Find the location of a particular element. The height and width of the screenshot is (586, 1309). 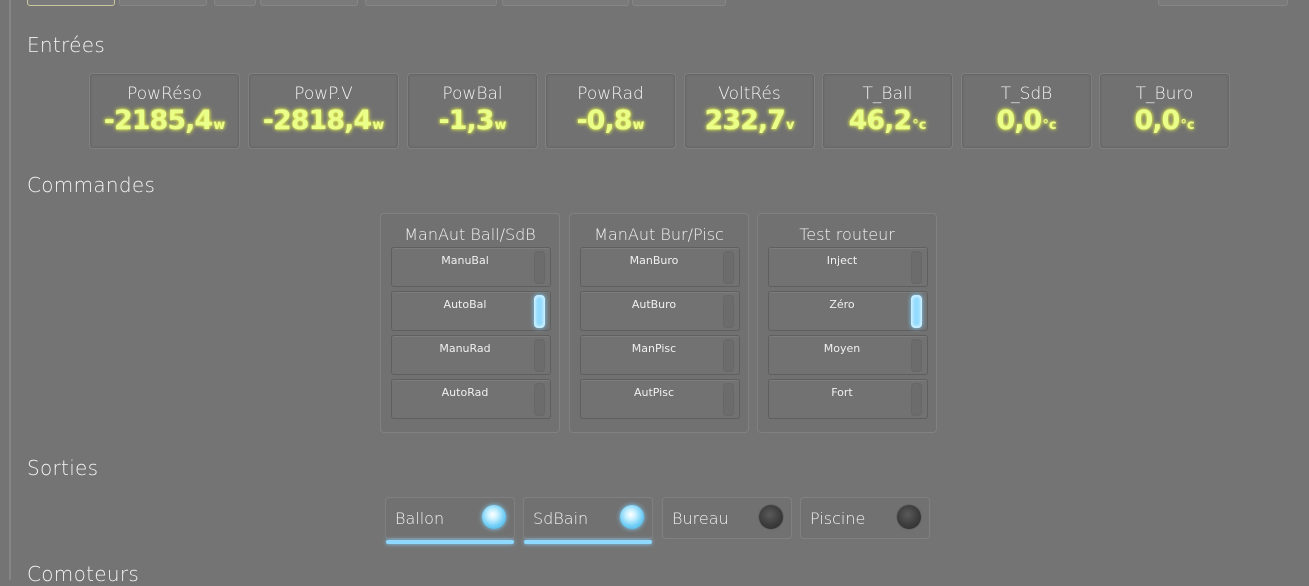

gauge-powbal: PowBal -1,3w is located at coordinates (472, 111).